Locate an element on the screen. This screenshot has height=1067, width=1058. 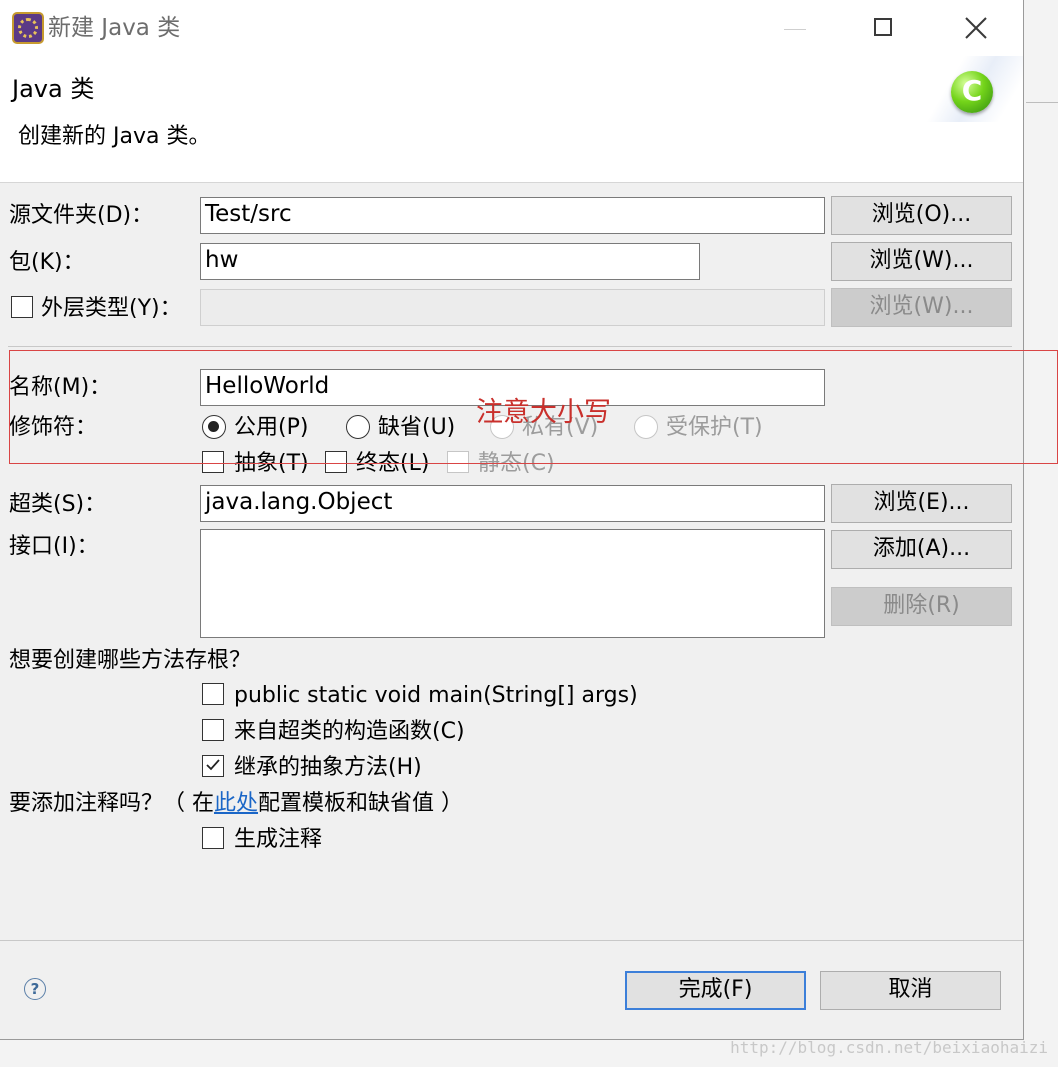
source-folder-input: Test/src is located at coordinates (512, 215).